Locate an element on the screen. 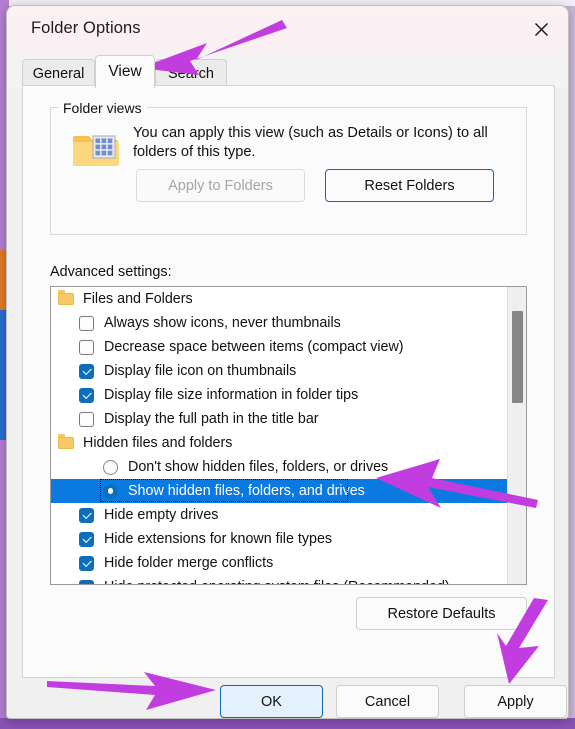 The height and width of the screenshot is (729, 575). tab-general-label: General is located at coordinates (58, 74).